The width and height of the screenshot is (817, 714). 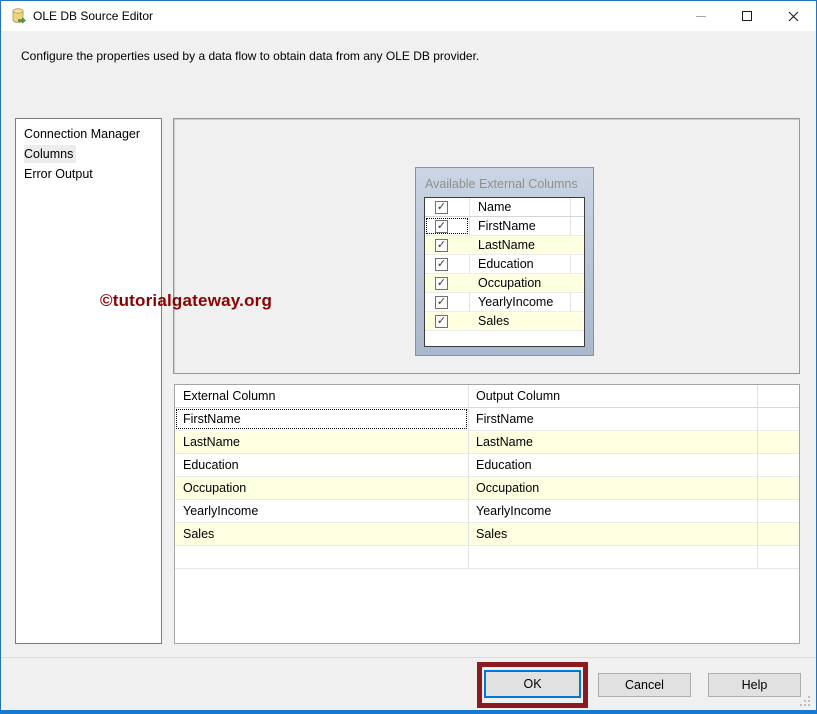 What do you see at coordinates (612, 511) in the screenshot?
I see `output-column-cell: YearlyIncome` at bounding box center [612, 511].